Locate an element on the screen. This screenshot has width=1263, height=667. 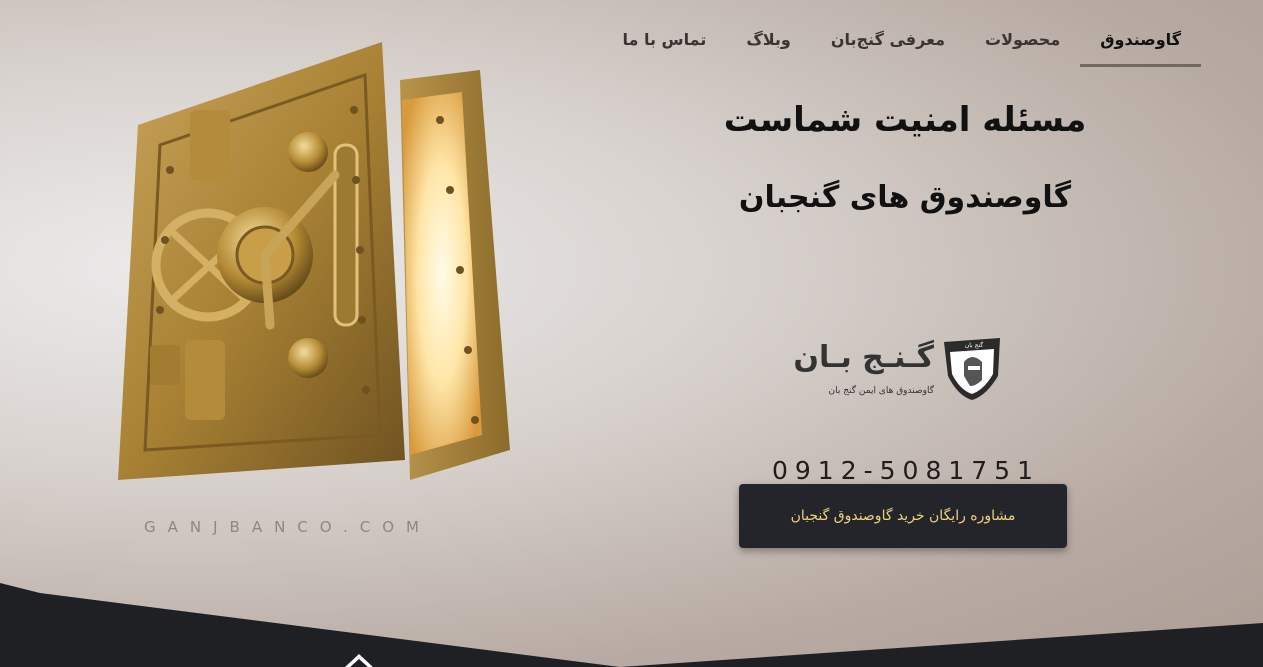
nav-item-blog: وبلاگ is located at coordinates (768, 44).